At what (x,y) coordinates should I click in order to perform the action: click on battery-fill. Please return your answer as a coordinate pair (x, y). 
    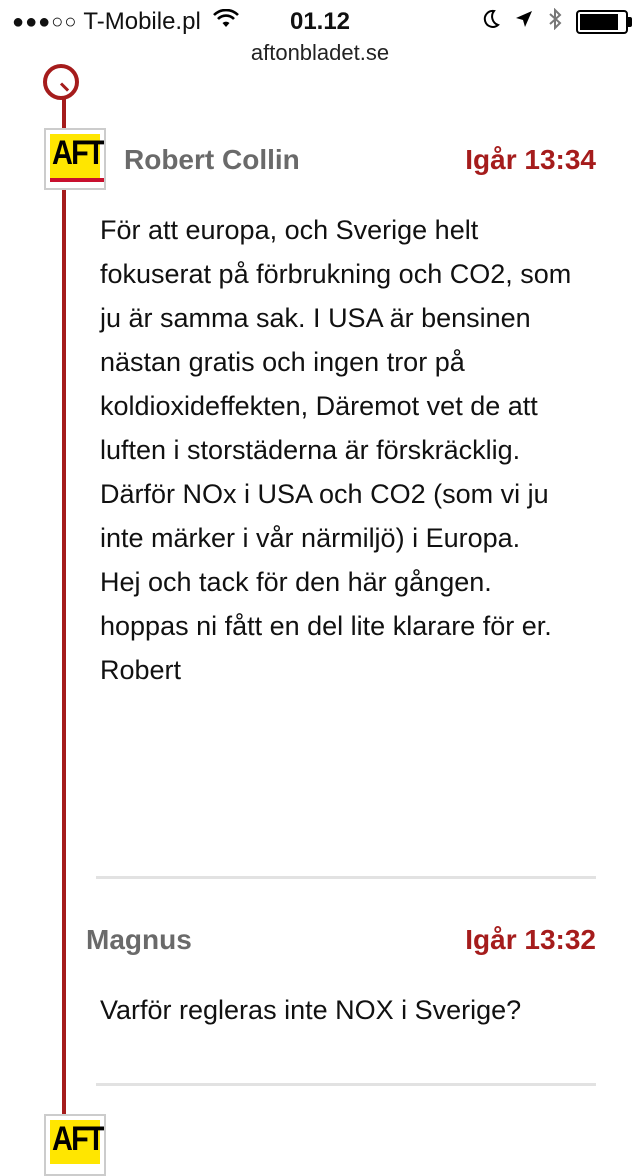
    Looking at the image, I should click on (599, 21).